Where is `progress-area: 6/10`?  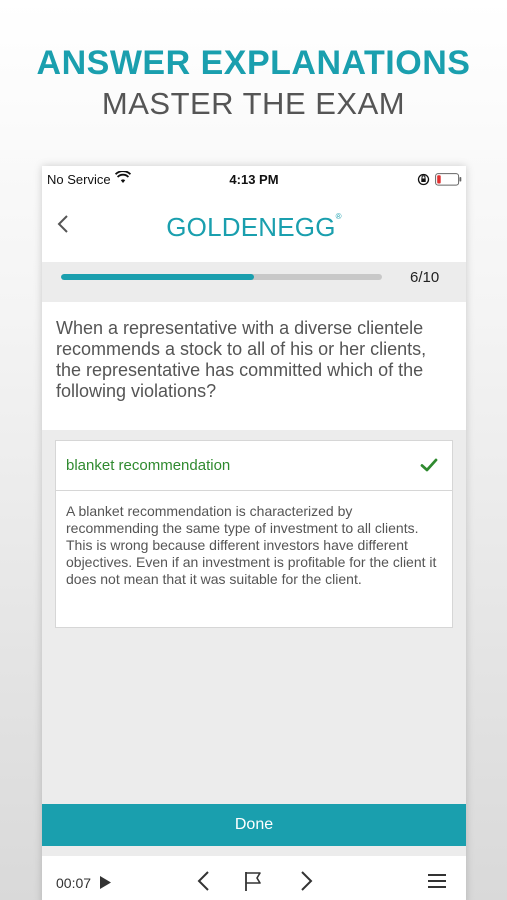
progress-area: 6/10 is located at coordinates (254, 282).